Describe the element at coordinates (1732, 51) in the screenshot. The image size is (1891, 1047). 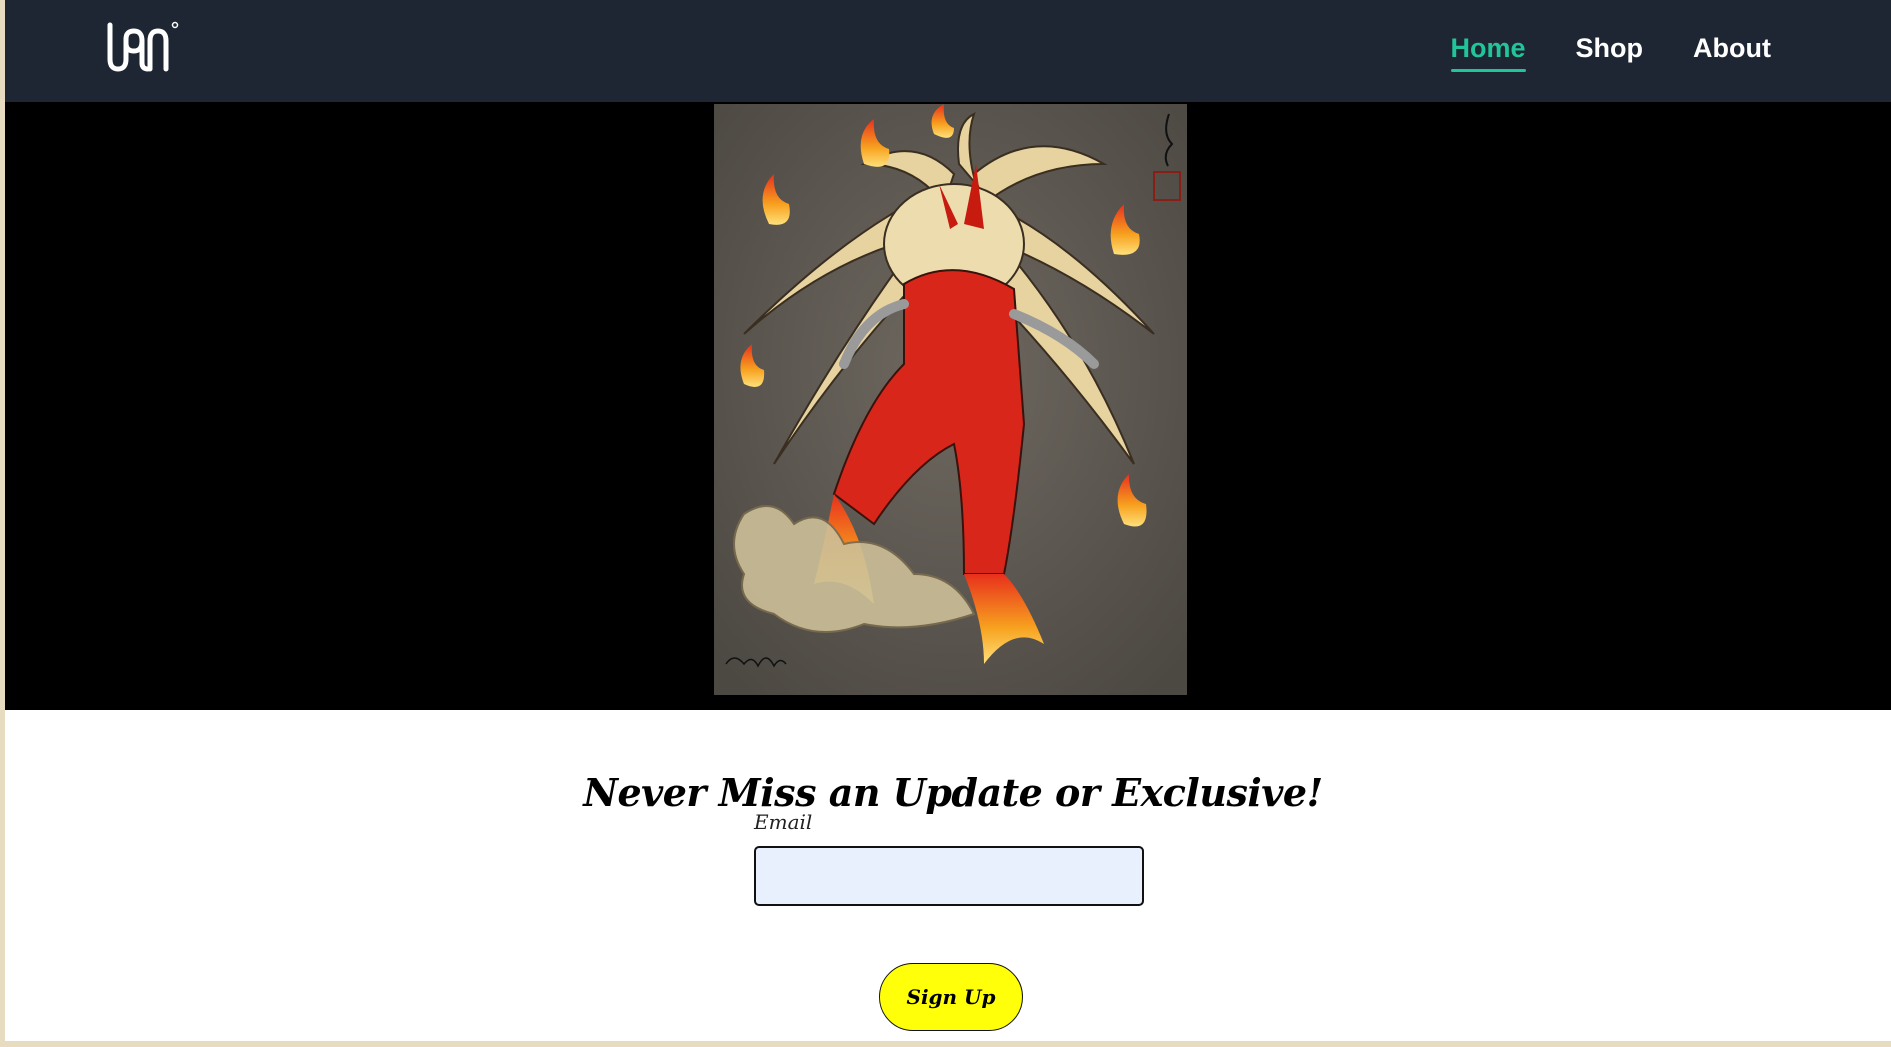
I see `nav-about-link: About` at that location.